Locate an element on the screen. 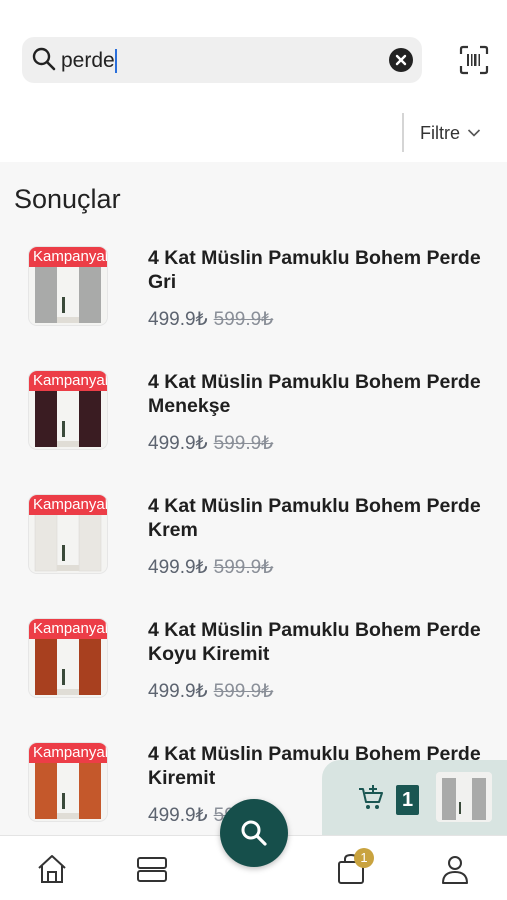 The width and height of the screenshot is (507, 900). filter-button: Filtre is located at coordinates (450, 133).